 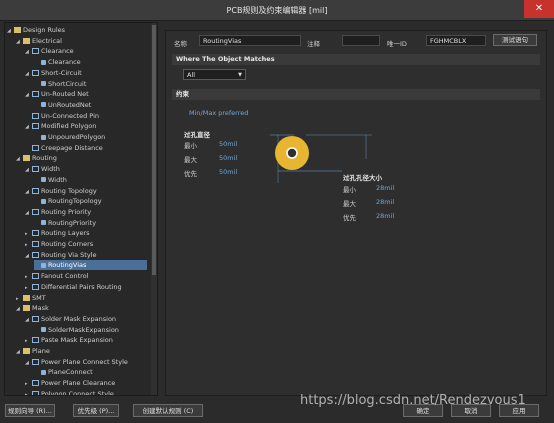 What do you see at coordinates (58, 212) in the screenshot?
I see `tree-item: ◢ Routing Priority` at bounding box center [58, 212].